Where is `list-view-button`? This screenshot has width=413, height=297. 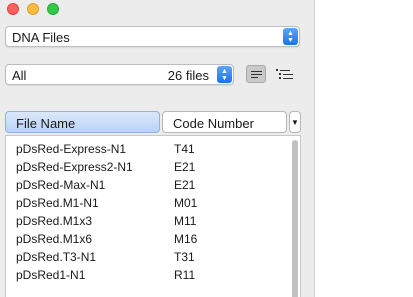
list-view-button is located at coordinates (256, 74).